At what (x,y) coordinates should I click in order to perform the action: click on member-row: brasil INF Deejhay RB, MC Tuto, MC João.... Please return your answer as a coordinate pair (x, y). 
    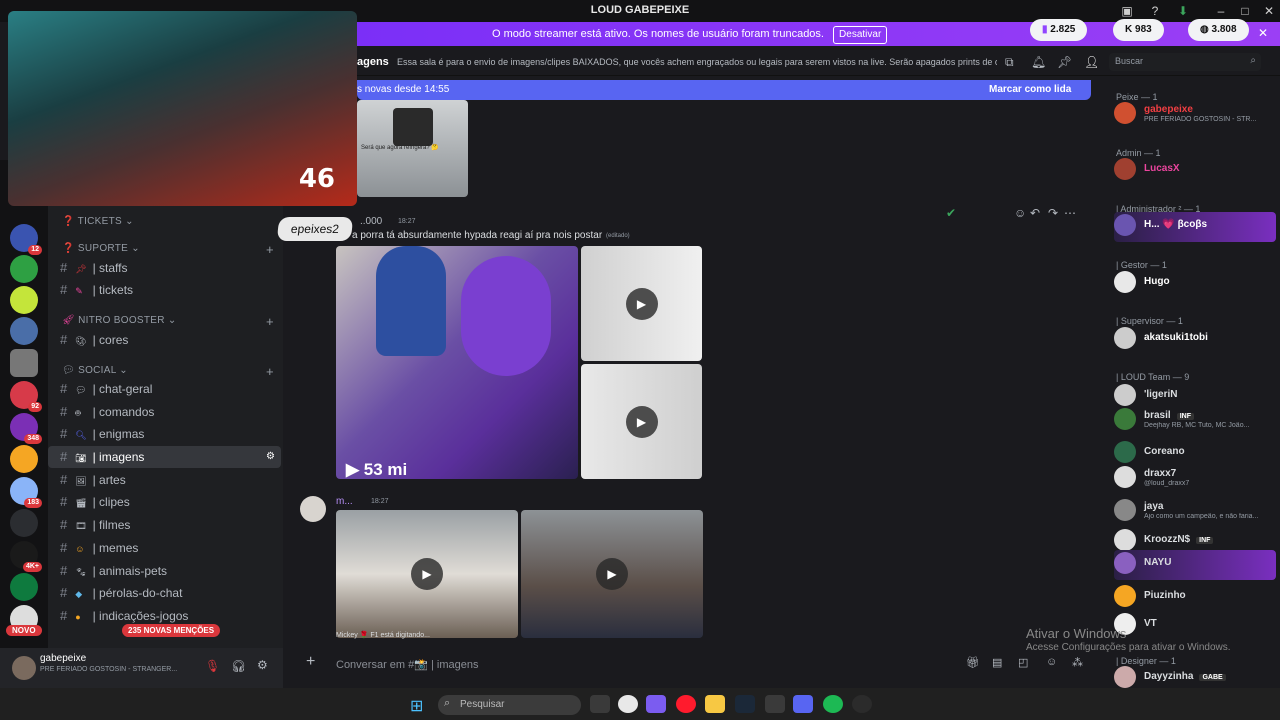
    Looking at the image, I should click on (1195, 421).